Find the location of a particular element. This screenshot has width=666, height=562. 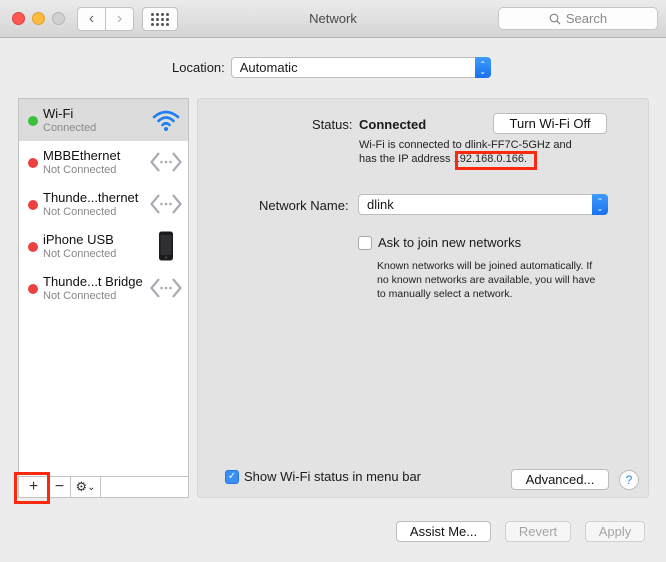

service-name: Thunde...thernet is located at coordinates (91, 197).